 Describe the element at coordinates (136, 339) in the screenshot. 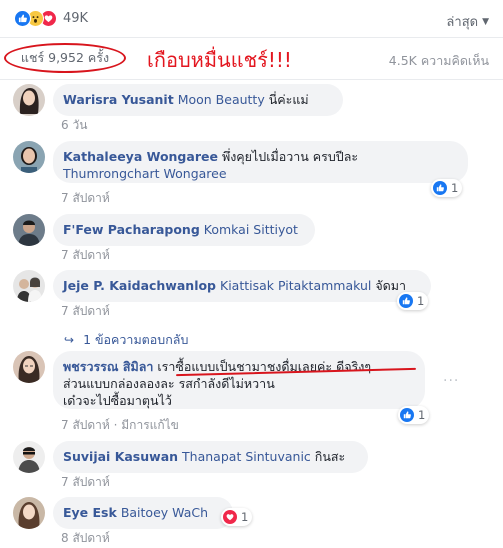

I see `replies-label: 1 ข้อความตอบกลับ` at that location.